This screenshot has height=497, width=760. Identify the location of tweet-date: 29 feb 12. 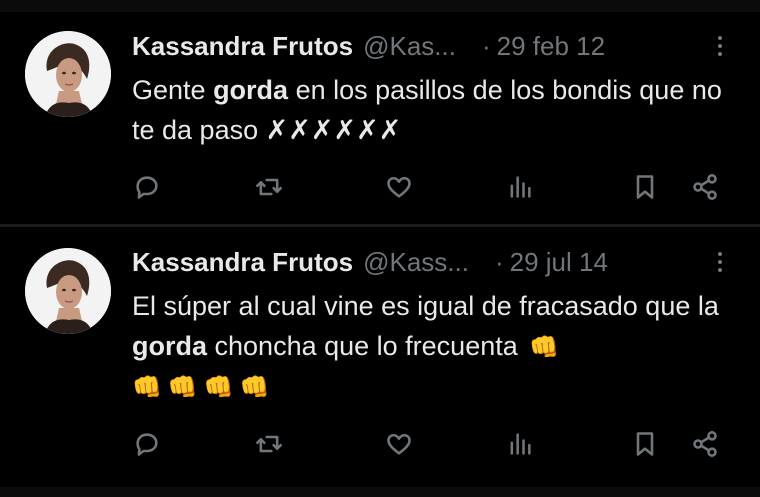
(551, 46).